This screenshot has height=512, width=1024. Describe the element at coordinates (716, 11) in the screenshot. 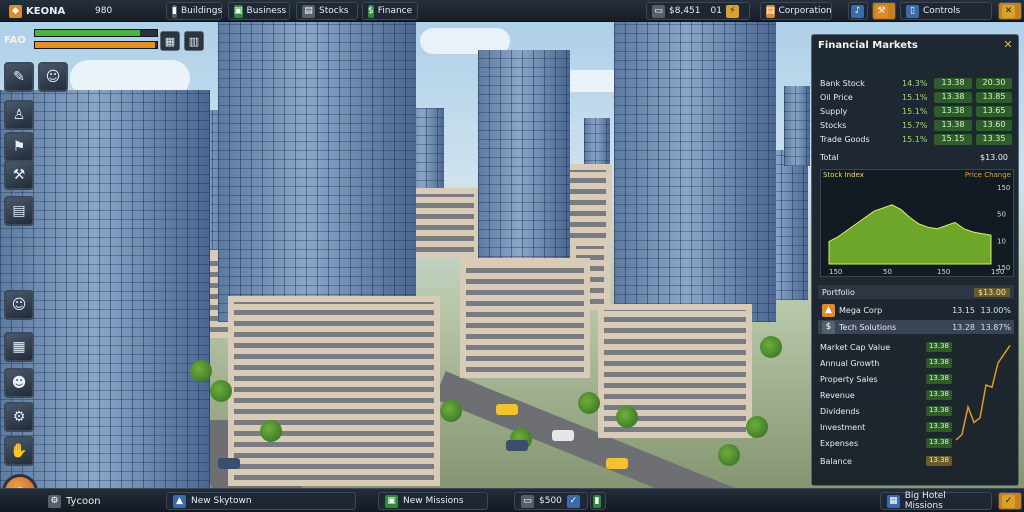

I see `time-value: 01` at that location.